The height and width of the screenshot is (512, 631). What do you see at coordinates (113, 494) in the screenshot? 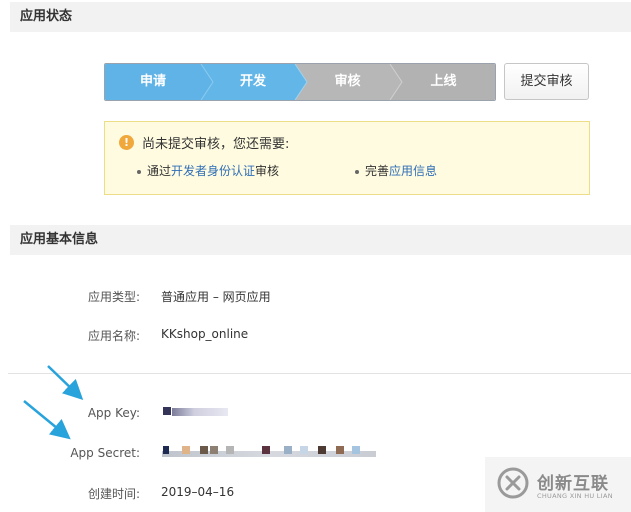
I see `created-time-label: 创建时间:` at bounding box center [113, 494].